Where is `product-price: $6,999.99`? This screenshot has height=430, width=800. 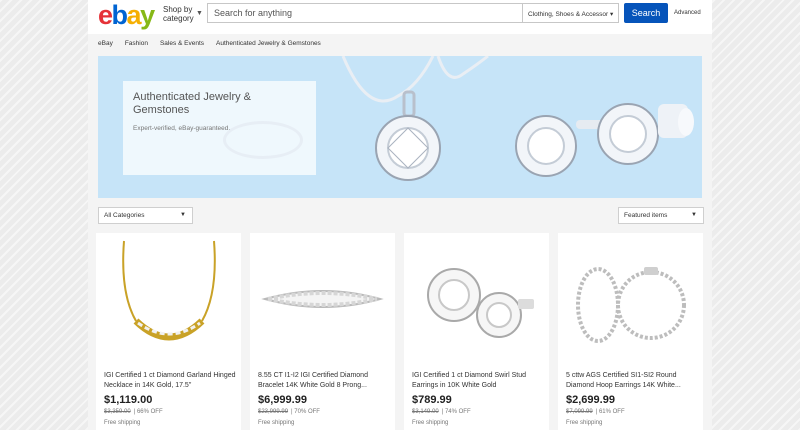 product-price: $6,999.99 is located at coordinates (282, 400).